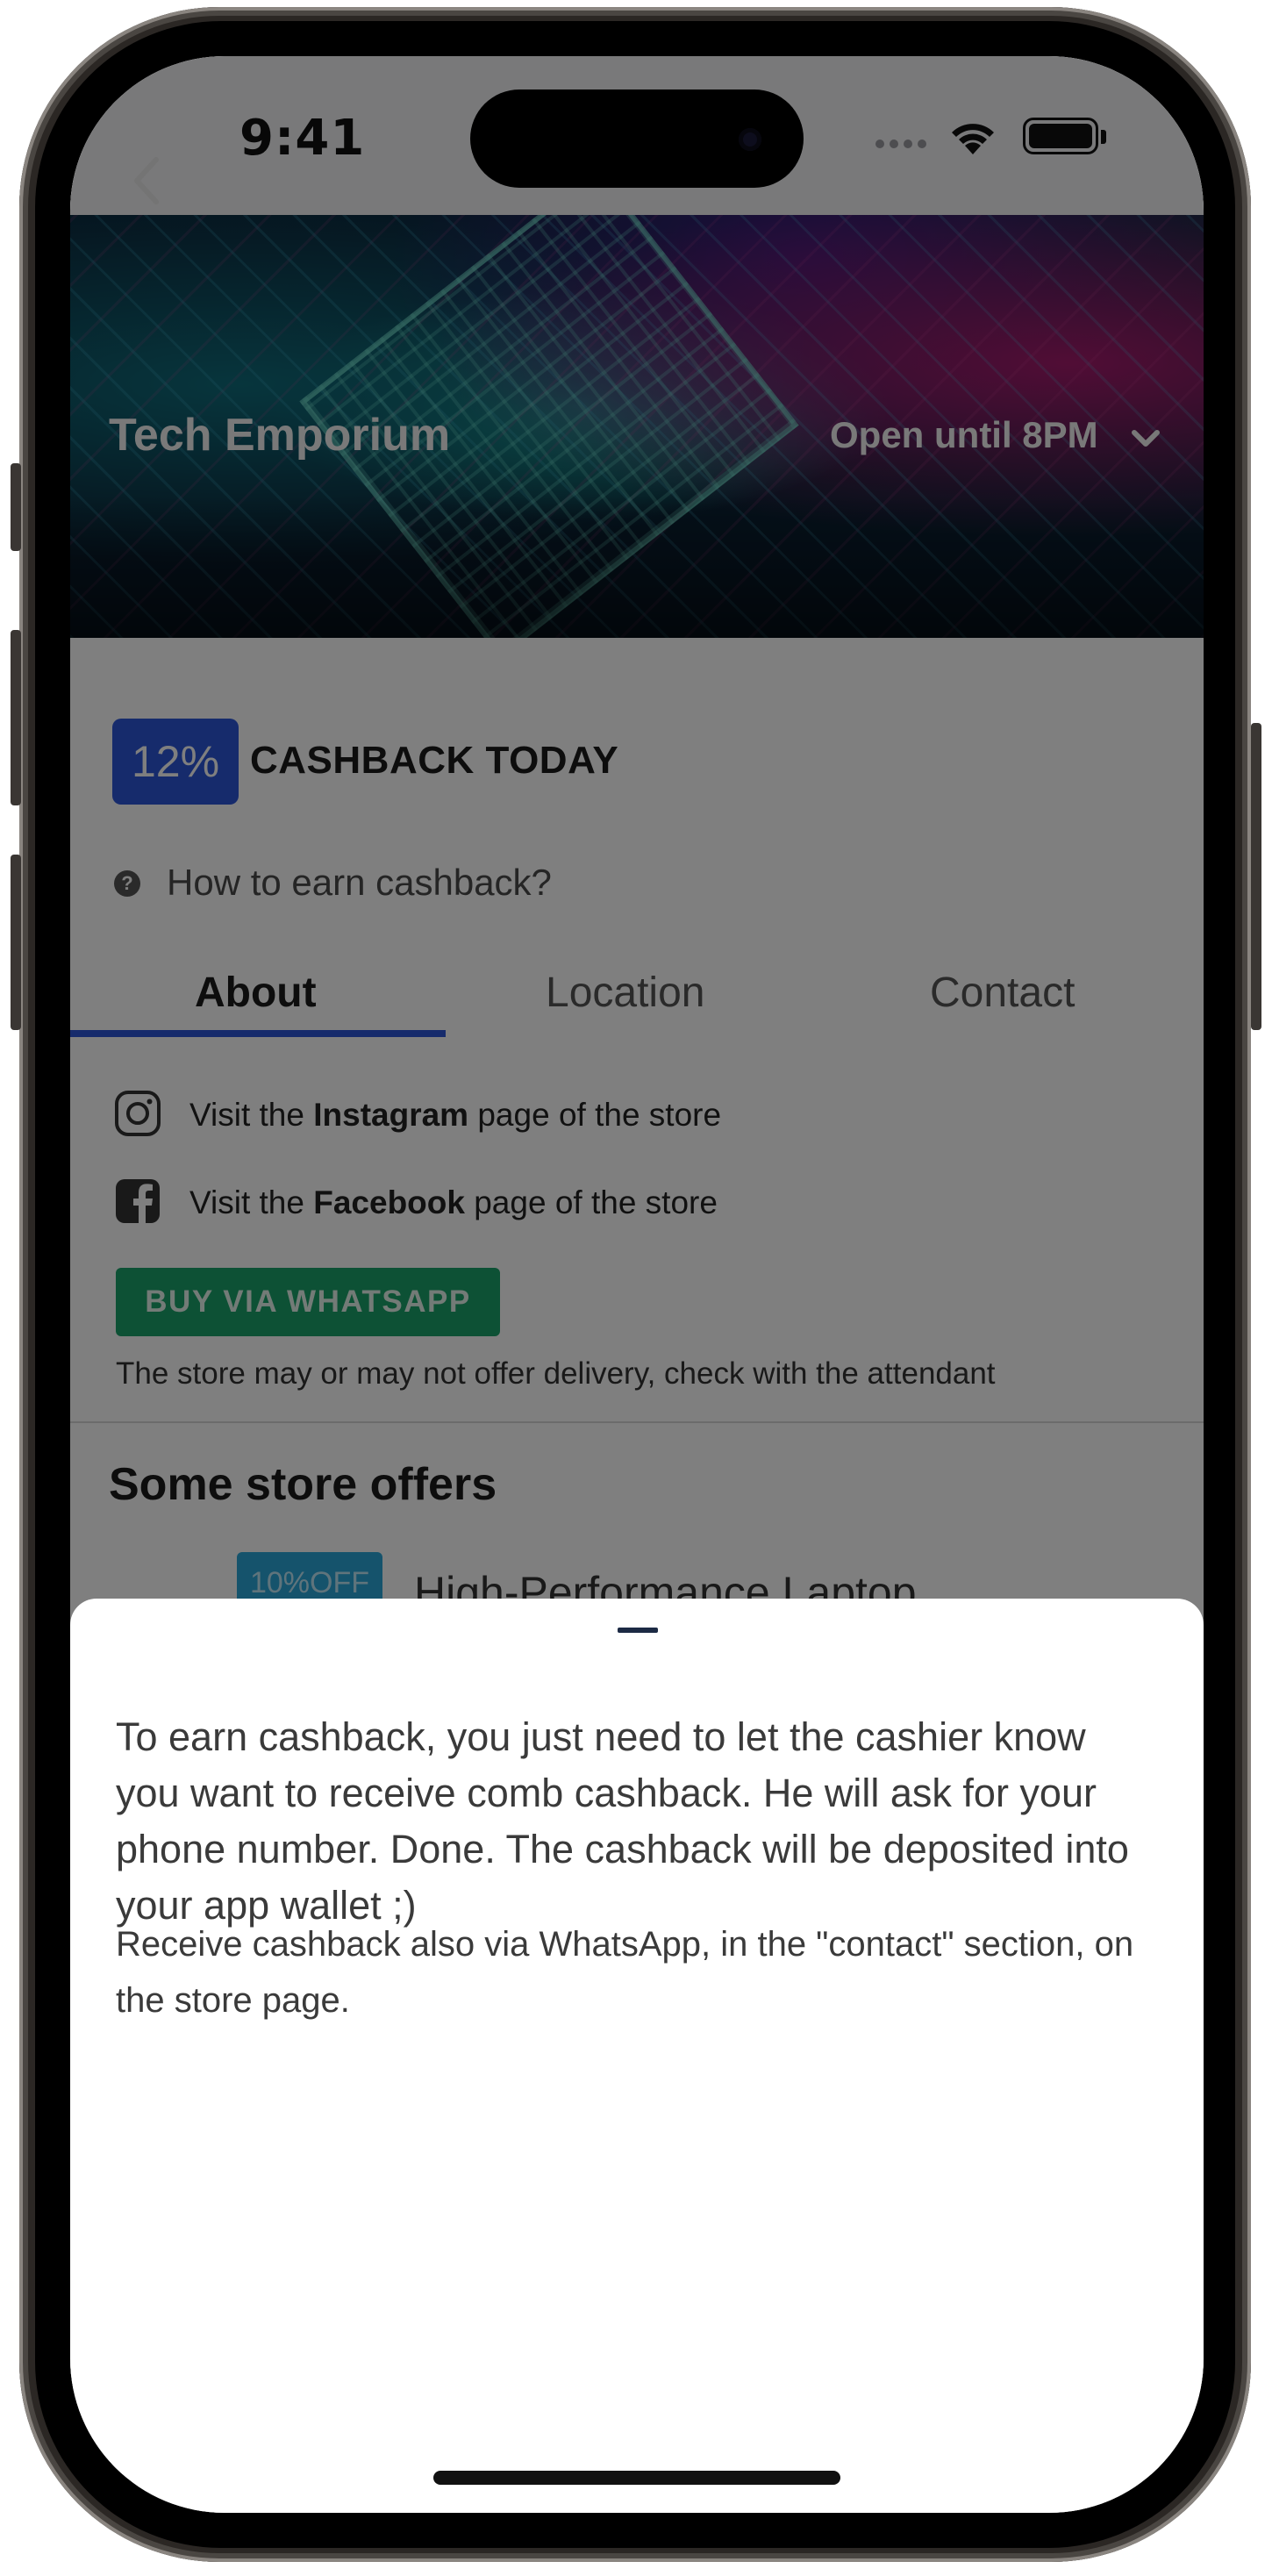 Image resolution: width=1272 pixels, height=2576 pixels. What do you see at coordinates (636, 2478) in the screenshot?
I see `home-indicator` at bounding box center [636, 2478].